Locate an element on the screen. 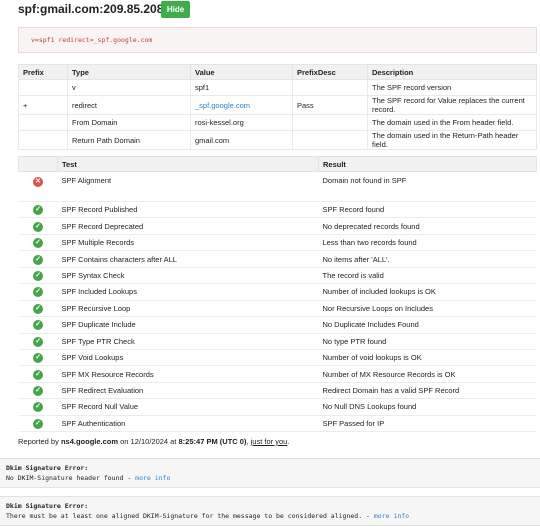 Image resolution: width=540 pixels, height=527 pixels. cell-result: No type PTR found is located at coordinates (427, 341).